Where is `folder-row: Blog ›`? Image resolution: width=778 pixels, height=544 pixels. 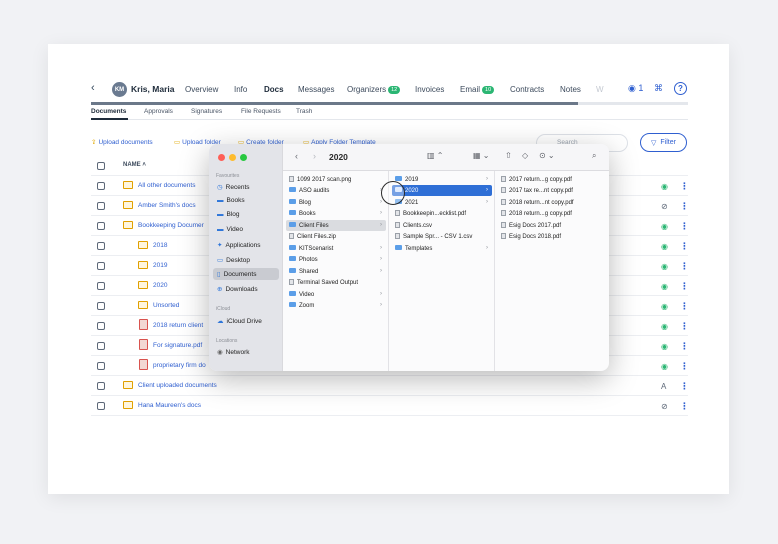 folder-row: Blog › is located at coordinates (336, 202).